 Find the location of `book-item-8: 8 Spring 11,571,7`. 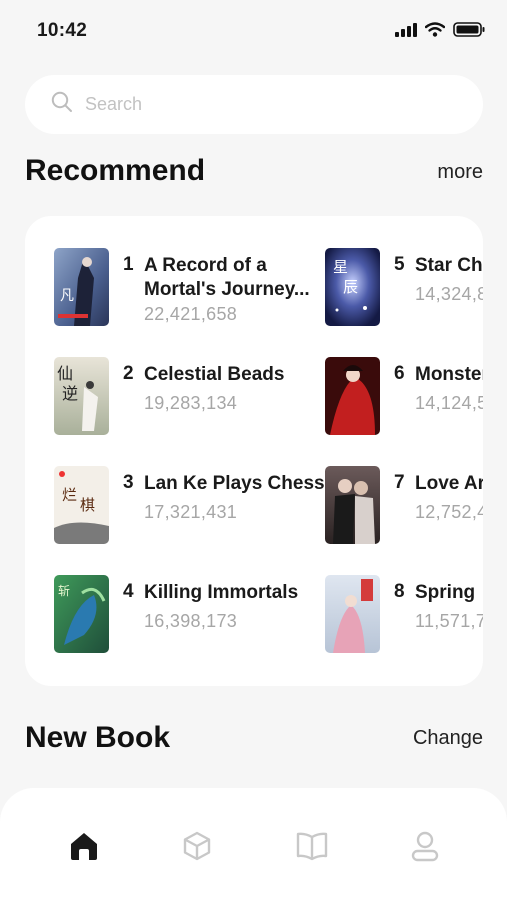

book-item-8: 8 Spring 11,571,7 is located at coordinates (404, 615).